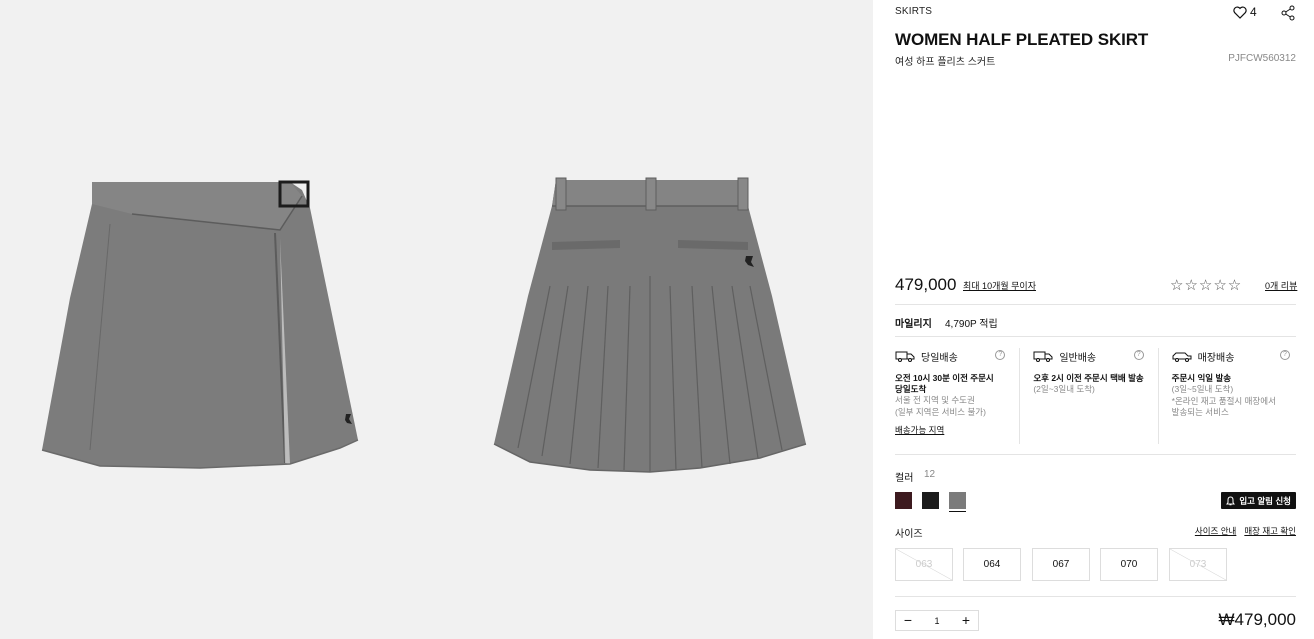 Image resolution: width=1314 pixels, height=639 pixels. What do you see at coordinates (1206, 285) in the screenshot?
I see `rating-stars: ☆☆☆☆☆` at bounding box center [1206, 285].